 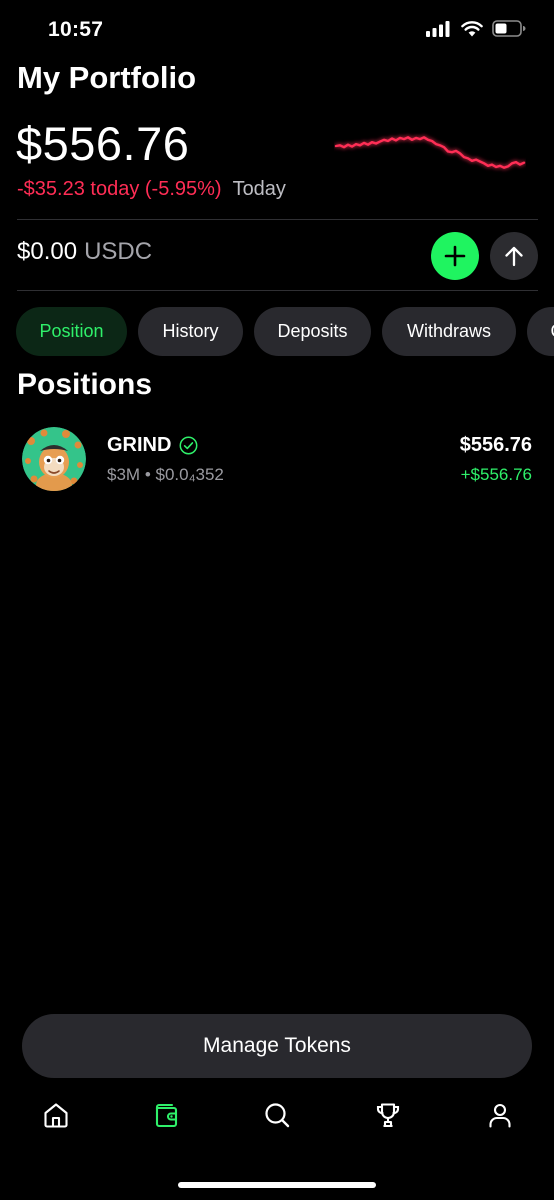 I want to click on verified-check-icon, so click(x=189, y=445).